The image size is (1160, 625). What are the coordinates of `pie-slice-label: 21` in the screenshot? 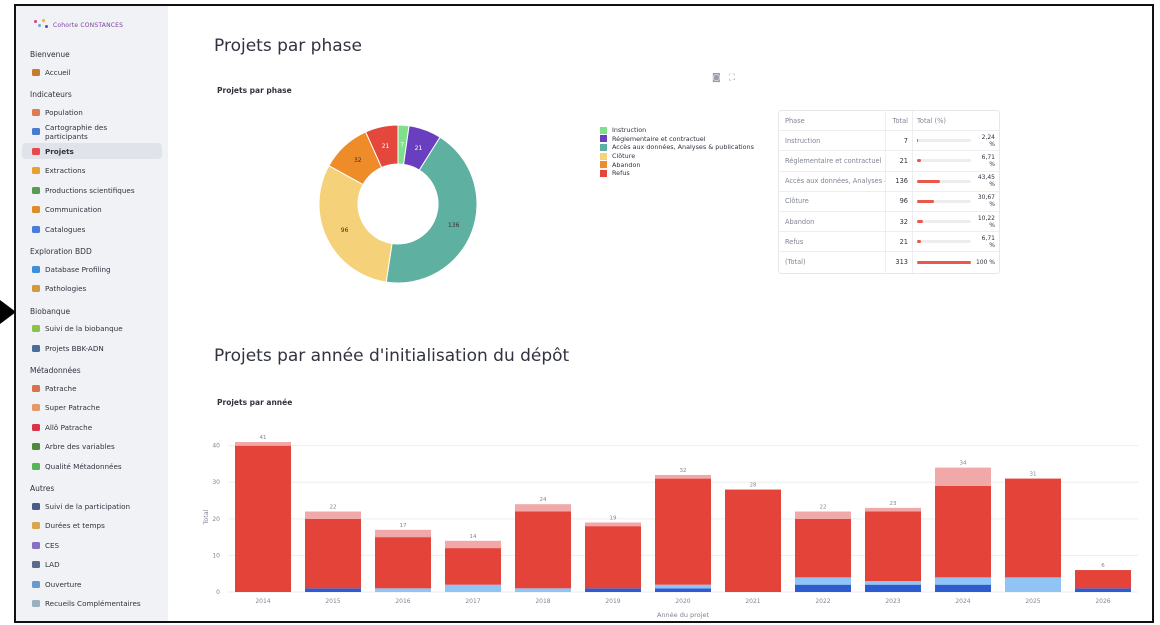 It's located at (386, 146).